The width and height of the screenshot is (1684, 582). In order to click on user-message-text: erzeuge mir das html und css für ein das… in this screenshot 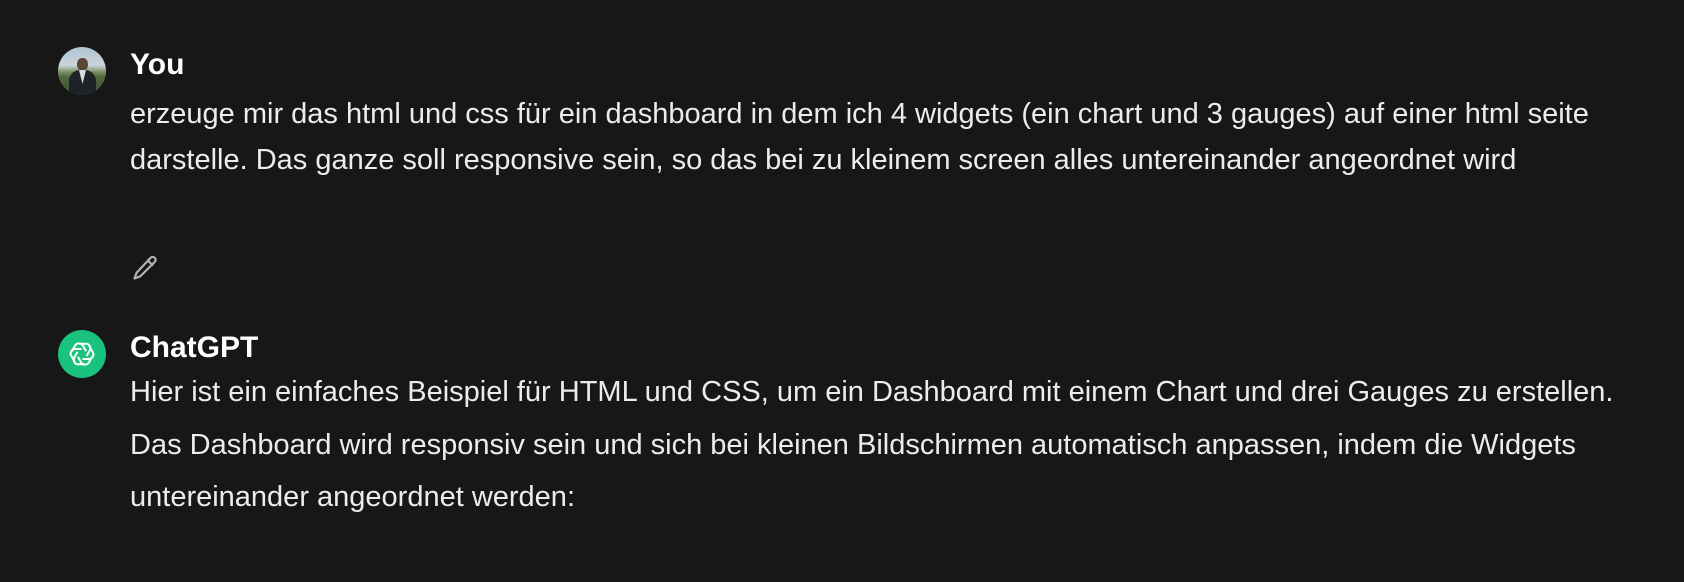, I will do `click(859, 137)`.